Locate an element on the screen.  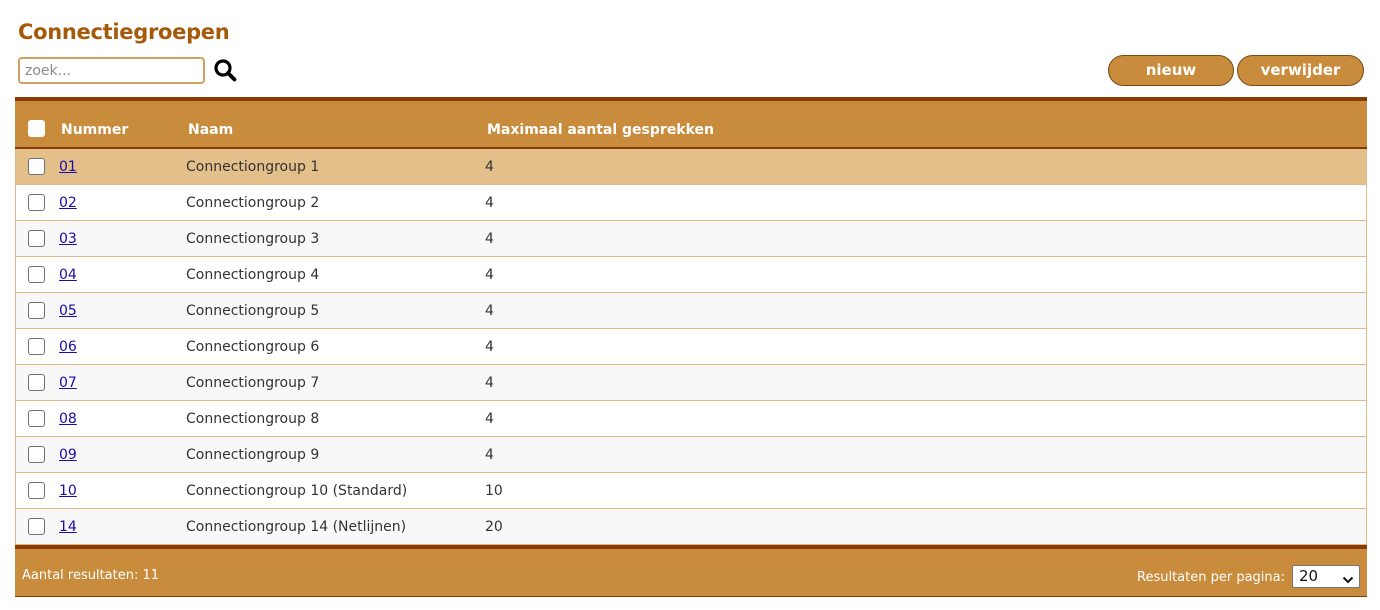
row-name: Connectiongroup 10 (Standard) is located at coordinates (297, 491).